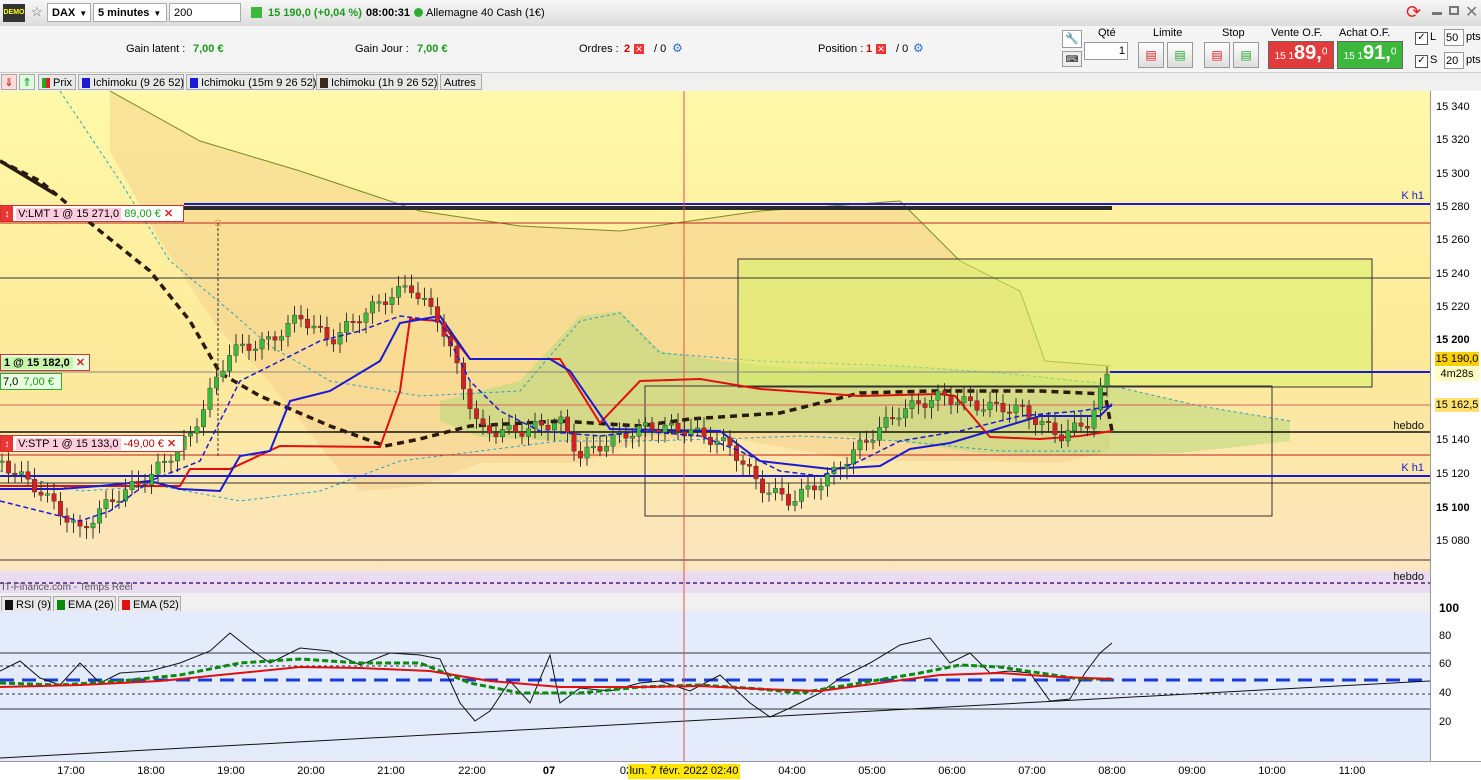 Image resolution: width=1481 pixels, height=780 pixels. What do you see at coordinates (485, 13) in the screenshot?
I see `market-name: Allemagne 40 Cash (1€)` at bounding box center [485, 13].